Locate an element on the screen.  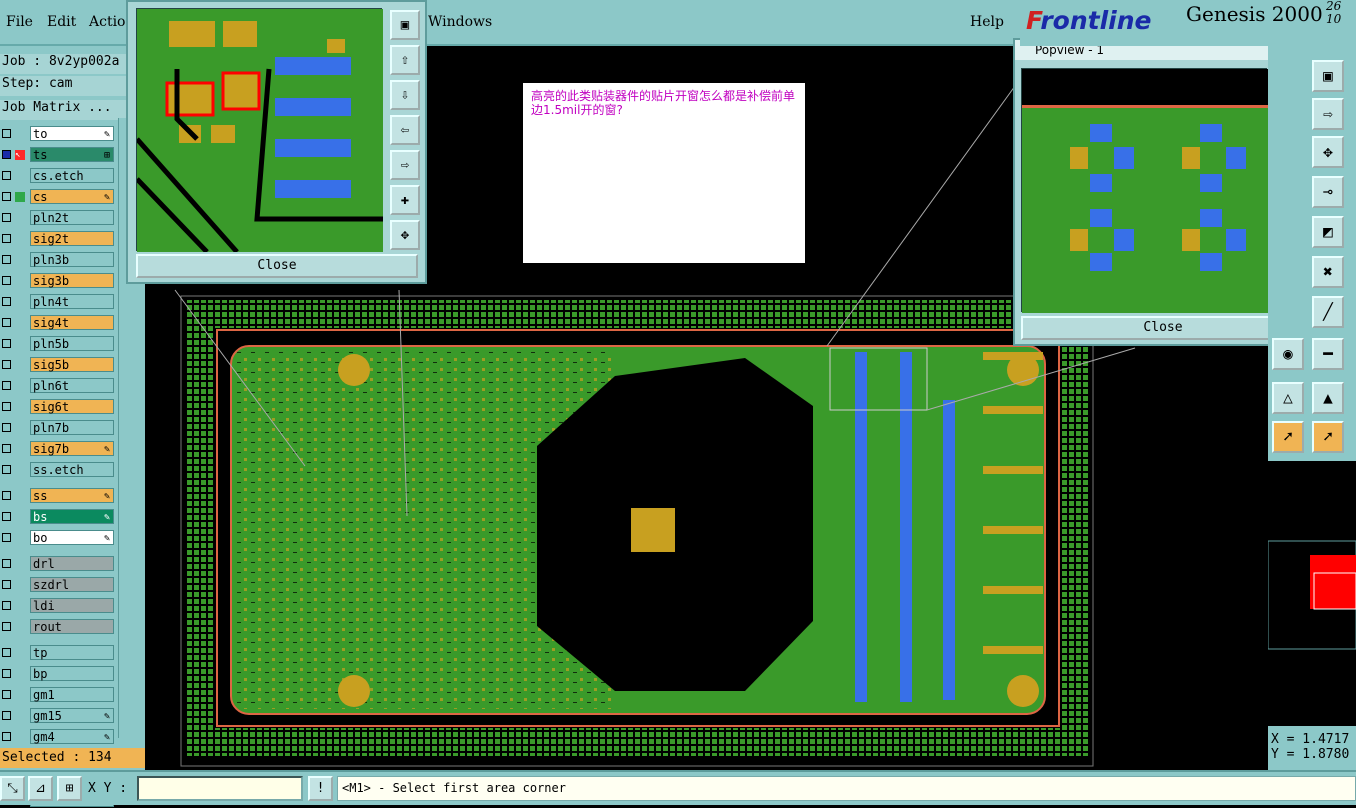
layer-row-bo: bo ✎ is located at coordinates (58, 537).